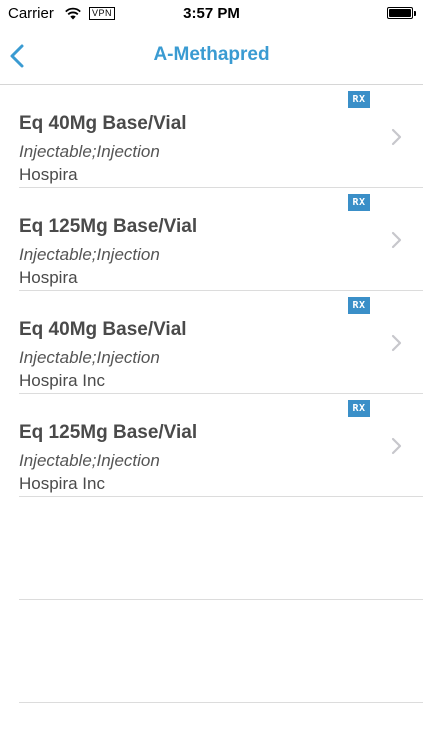 The width and height of the screenshot is (423, 750). I want to click on navigation-bar: A-Methapred, so click(211, 56).